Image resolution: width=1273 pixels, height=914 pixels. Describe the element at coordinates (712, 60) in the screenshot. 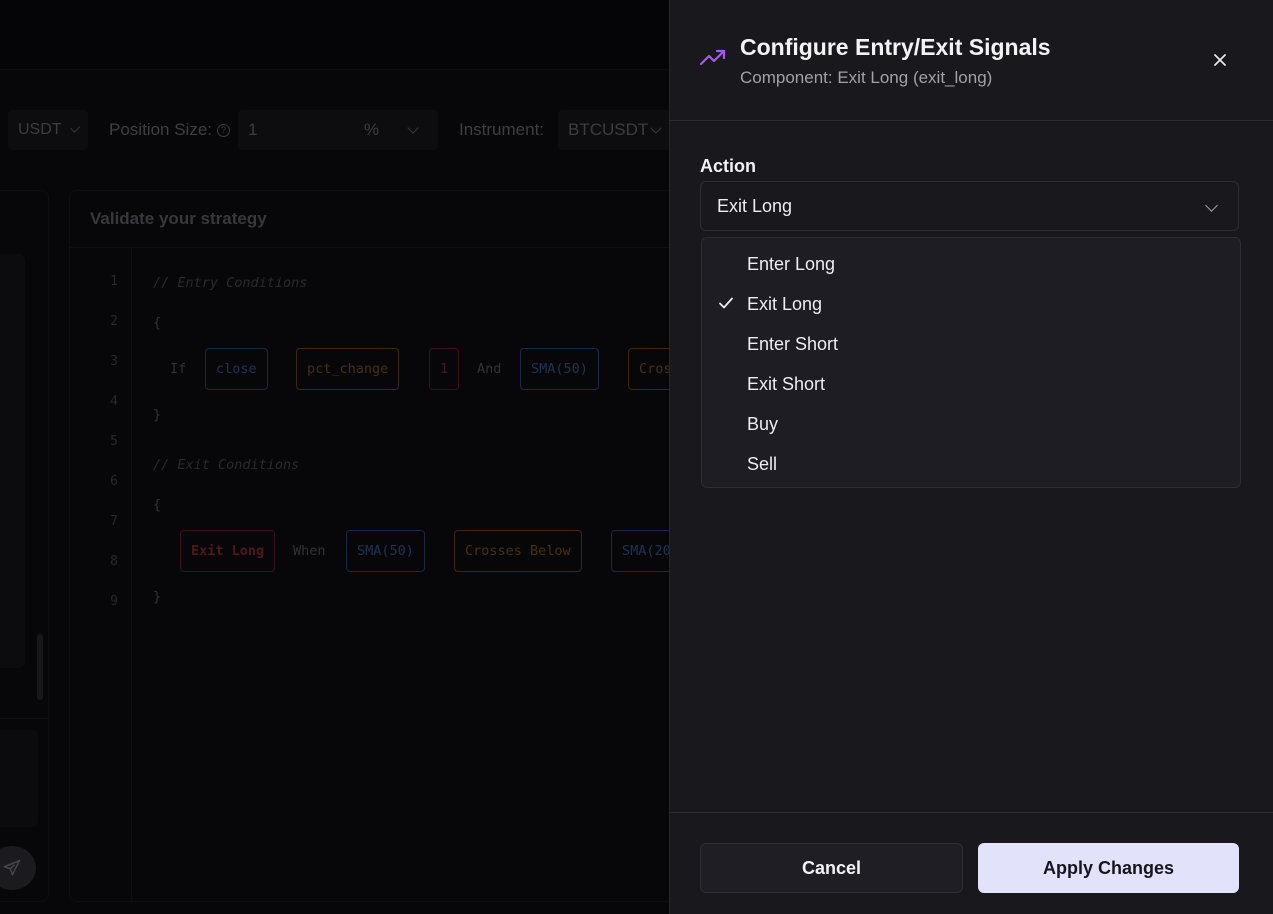

I see `trending-up-icon` at that location.